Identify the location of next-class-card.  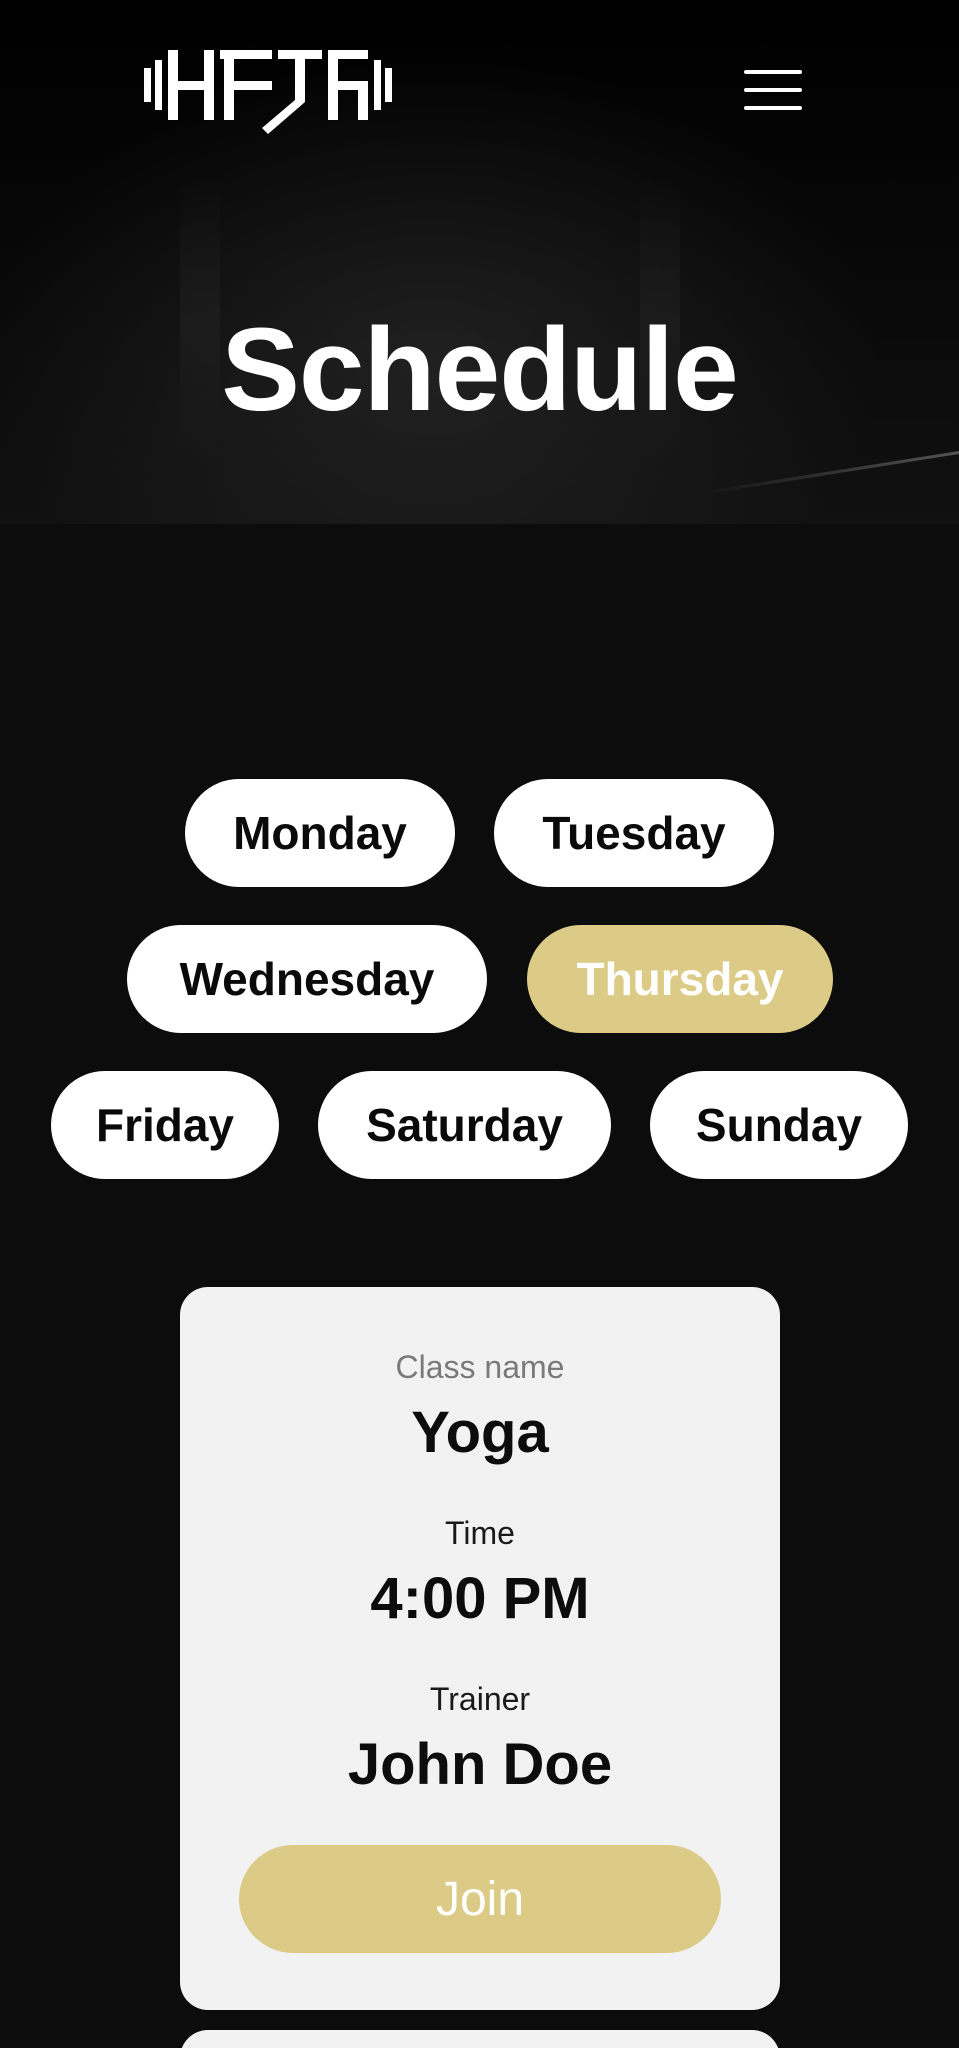
(480, 2039).